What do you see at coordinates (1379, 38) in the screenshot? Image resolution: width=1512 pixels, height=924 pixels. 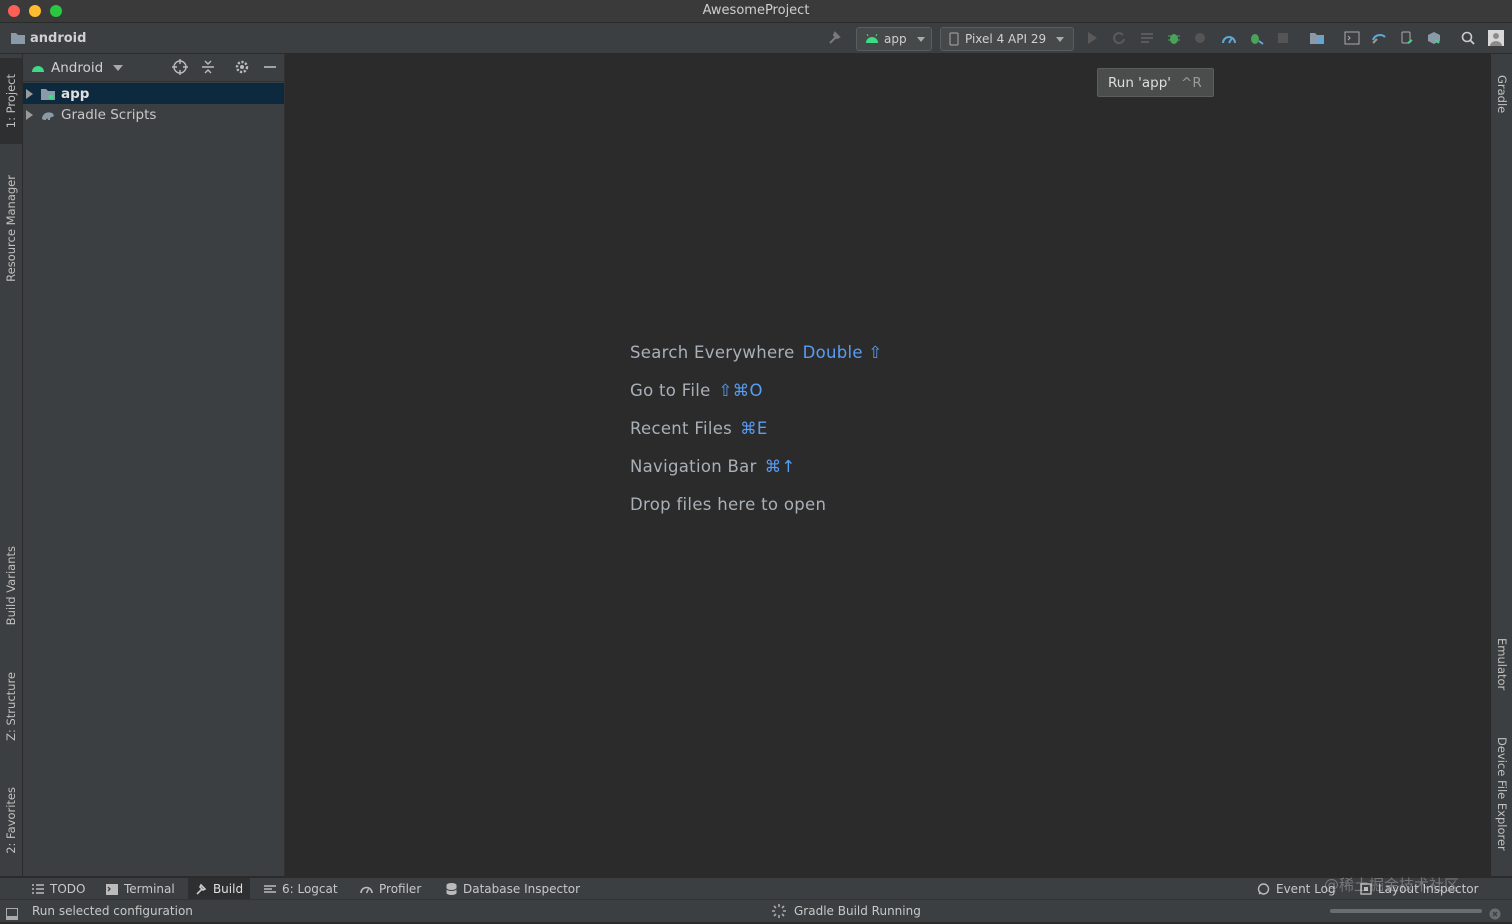 I see `sync-gradle-icon` at bounding box center [1379, 38].